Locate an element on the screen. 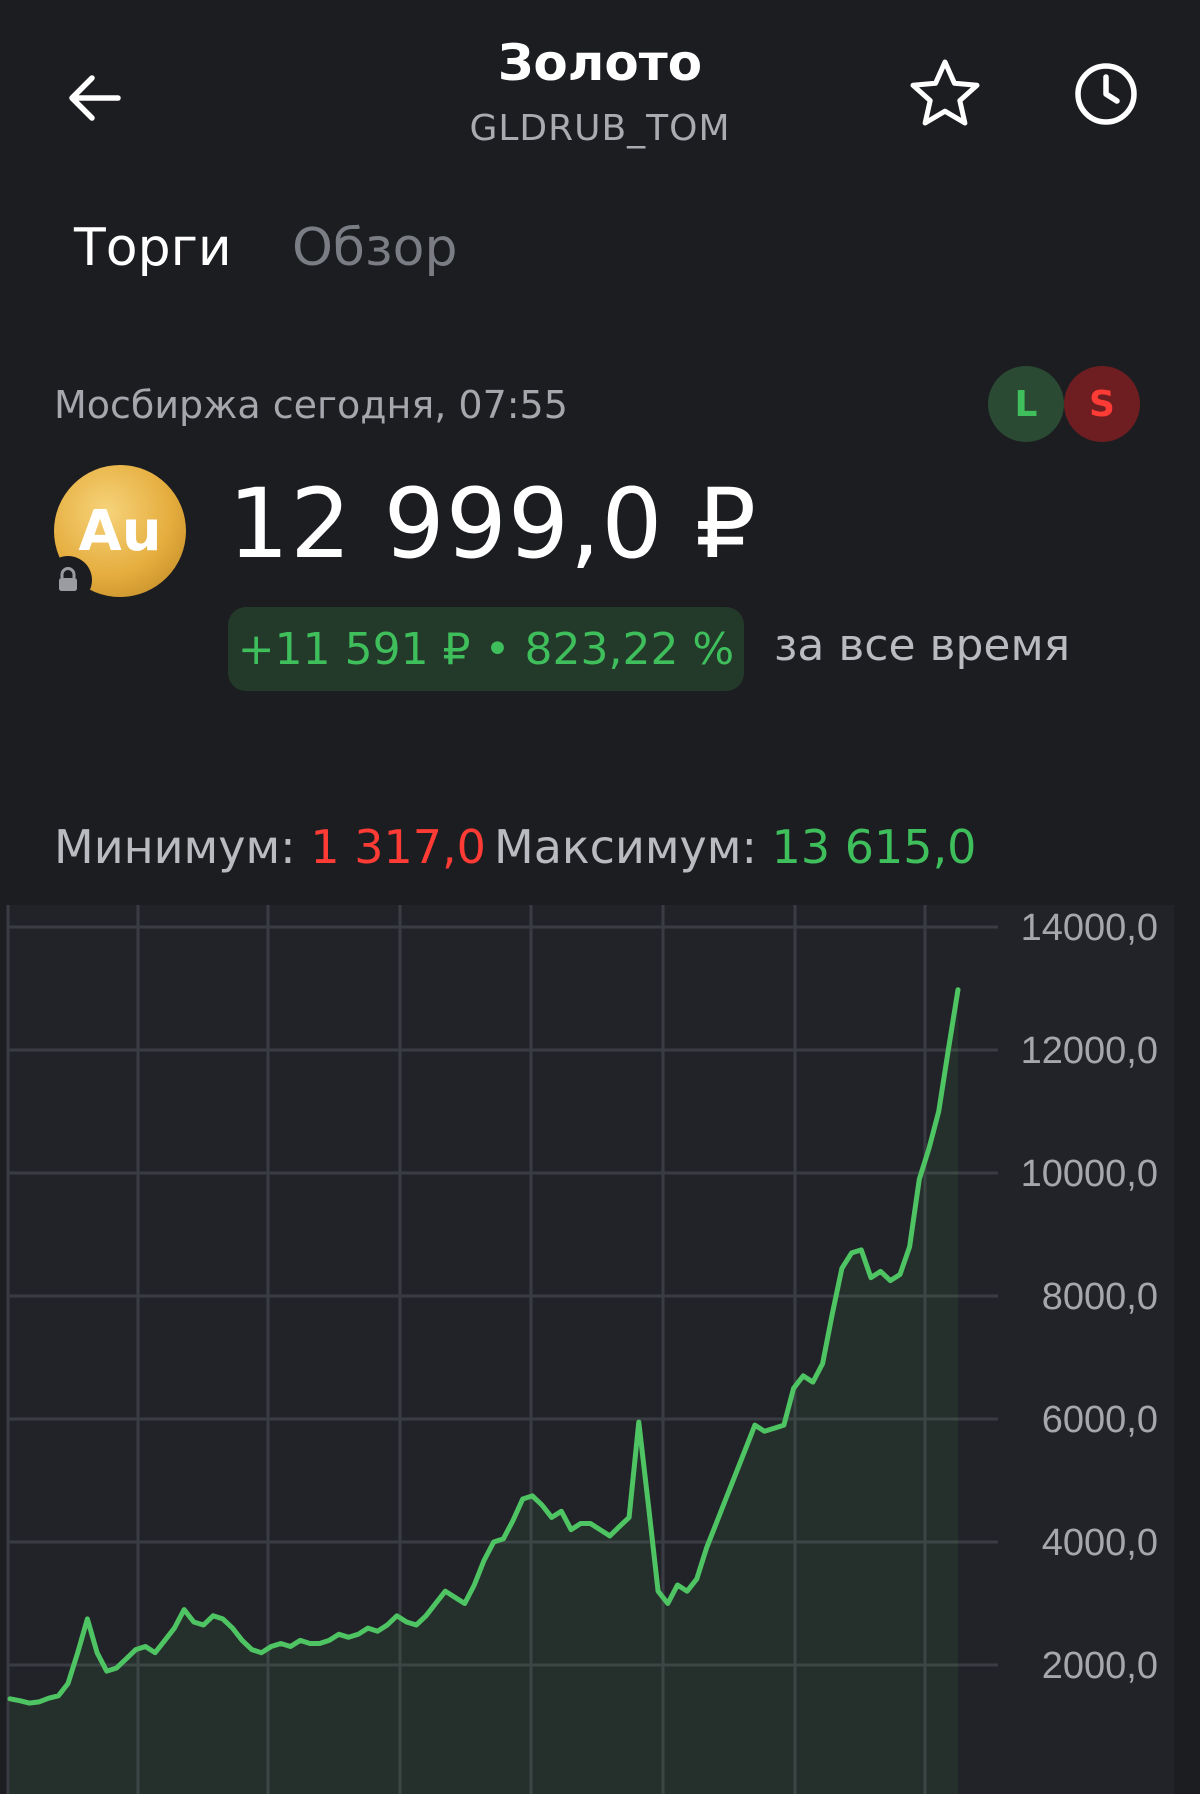 The image size is (1200, 1794). minimum-value: 1 317,0 is located at coordinates (398, 847).